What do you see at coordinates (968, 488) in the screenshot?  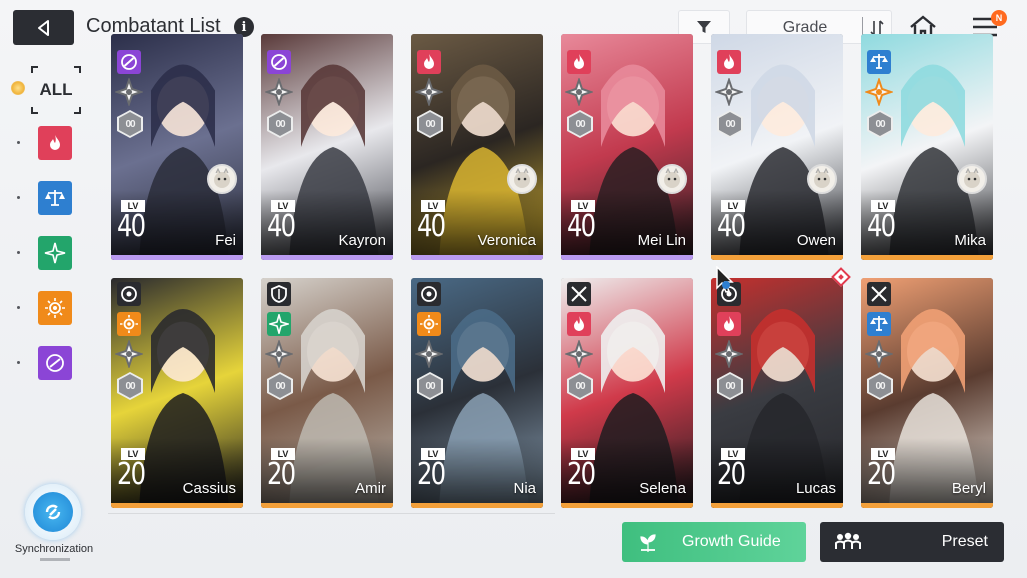 I see `combatant-name: Beryl` at bounding box center [968, 488].